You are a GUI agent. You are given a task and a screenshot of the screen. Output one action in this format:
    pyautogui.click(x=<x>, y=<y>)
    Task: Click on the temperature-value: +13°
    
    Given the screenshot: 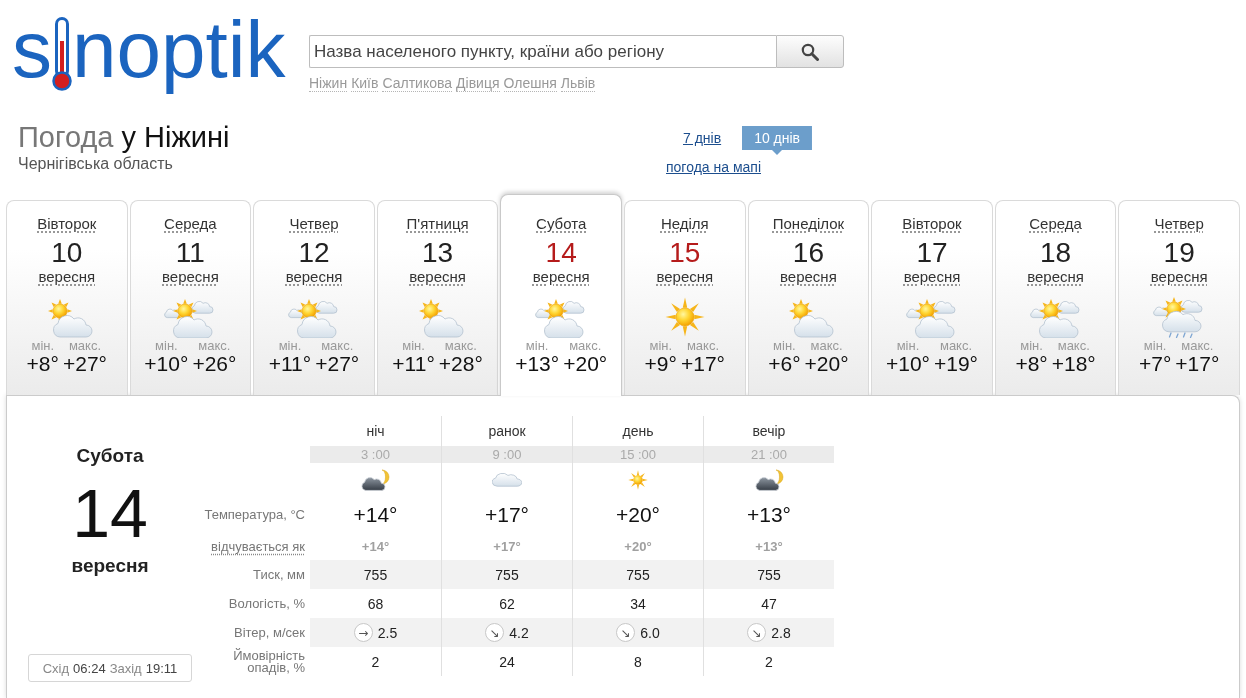 What is the action you would take?
    pyautogui.click(x=768, y=514)
    